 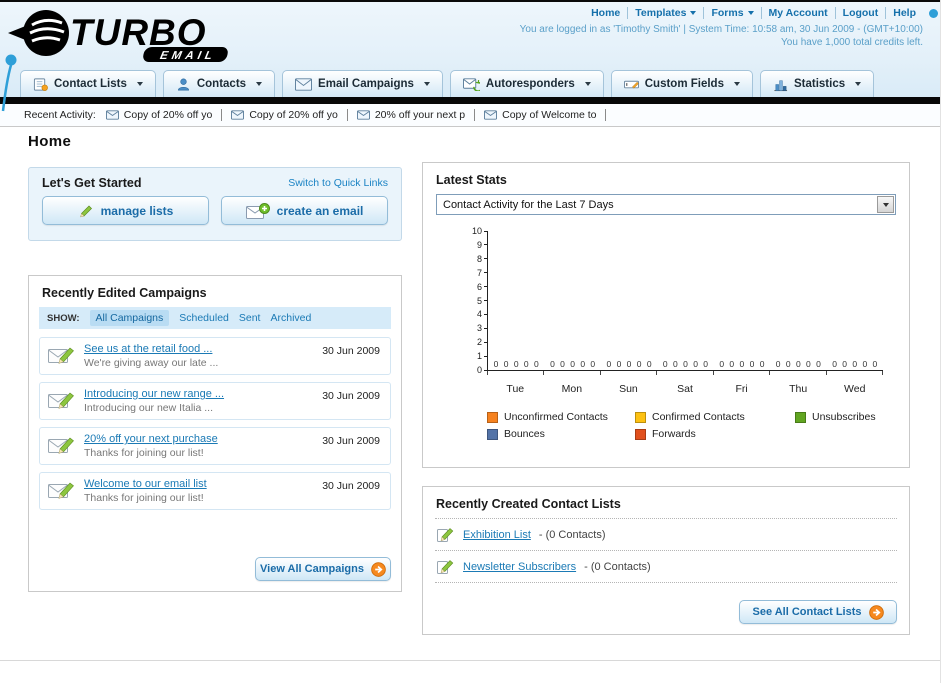 I want to click on brand-sub: EMAIL, so click(x=188, y=55).